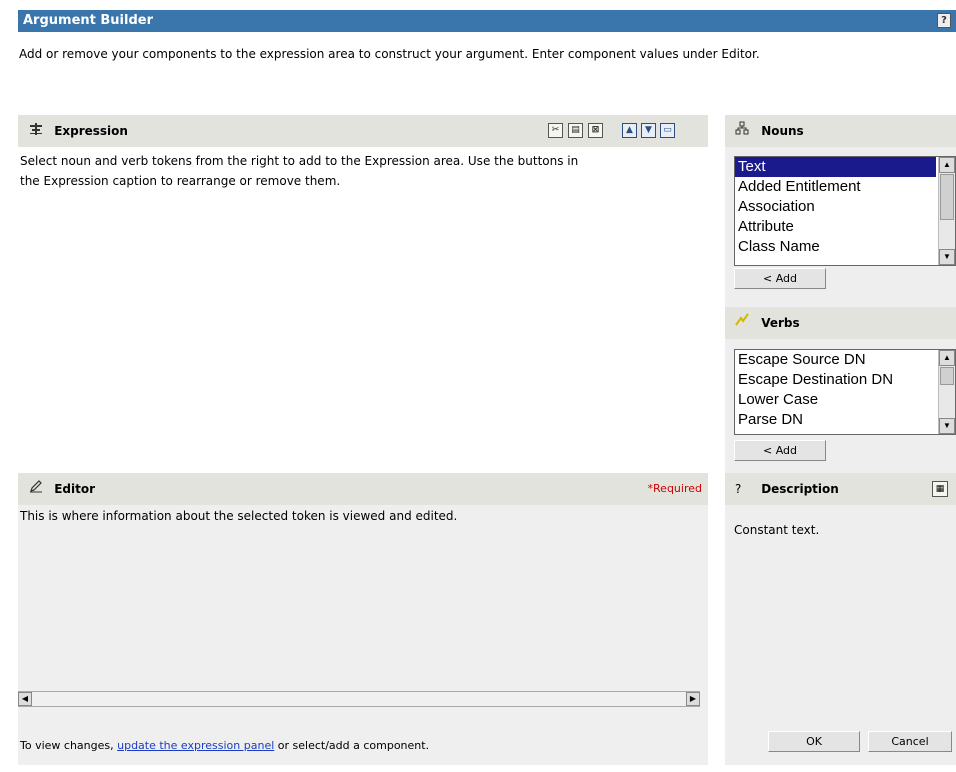  I want to click on ok-button: OK, so click(814, 741).